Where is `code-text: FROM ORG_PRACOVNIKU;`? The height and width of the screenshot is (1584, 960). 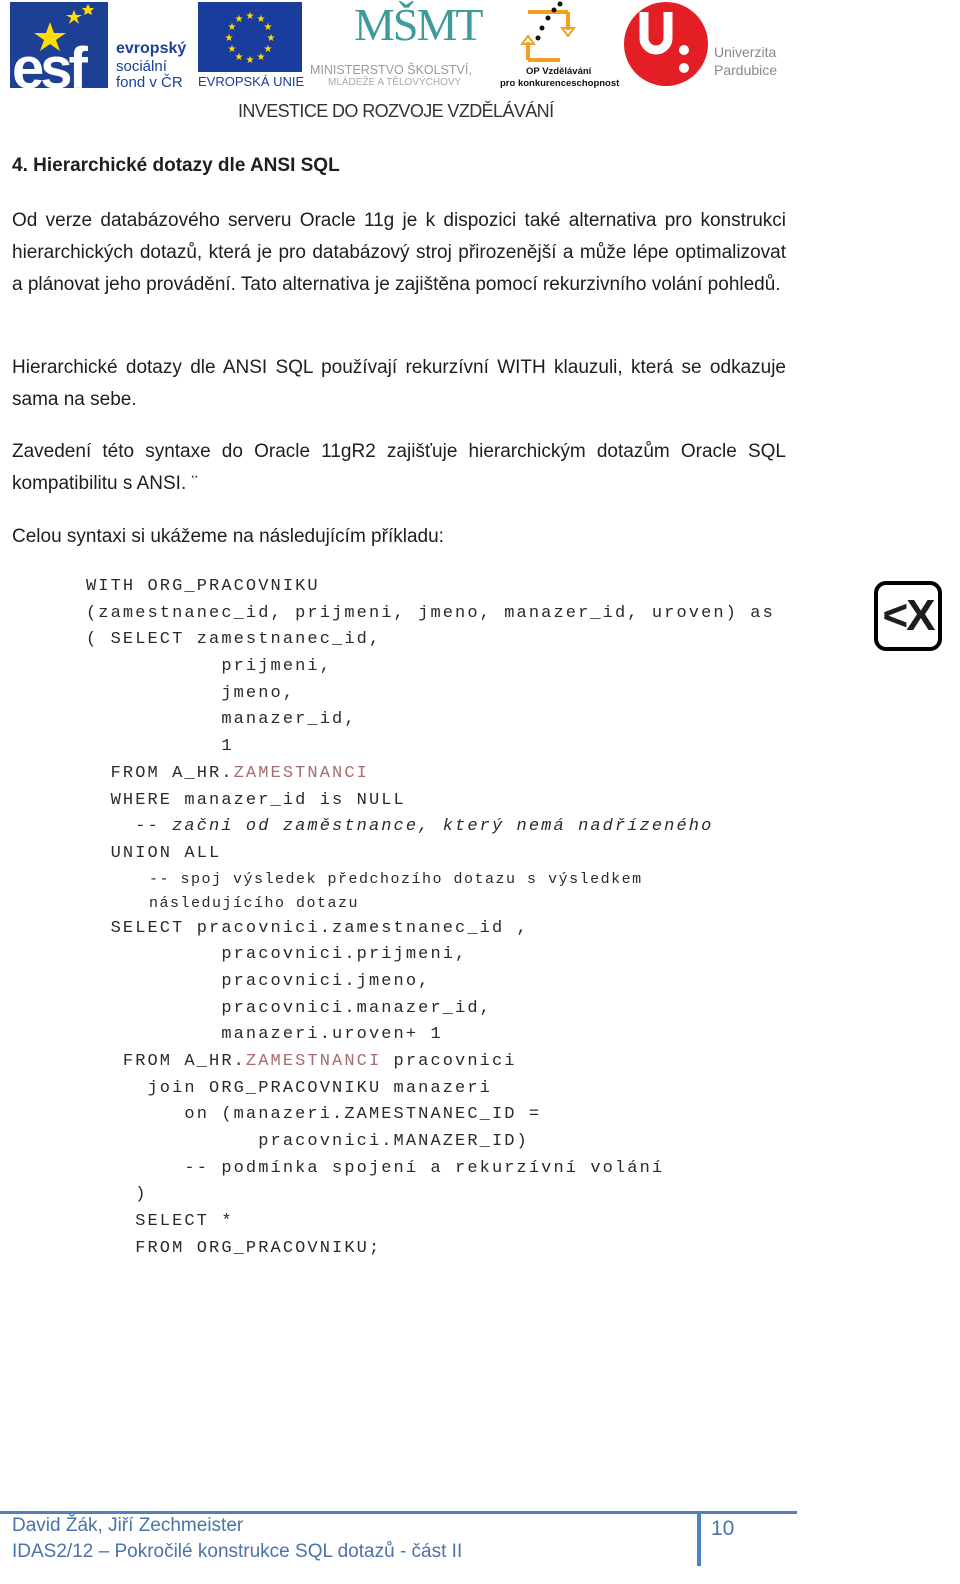 code-text: FROM ORG_PRACOVNIKU; is located at coordinates (234, 1248).